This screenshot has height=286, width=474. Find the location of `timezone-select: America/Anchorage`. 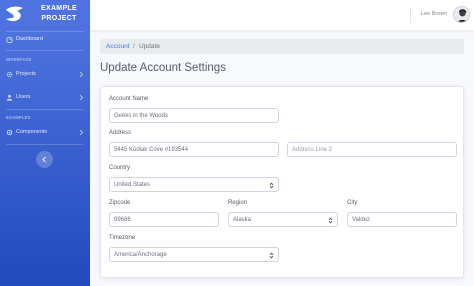

timezone-select: America/Anchorage is located at coordinates (194, 254).